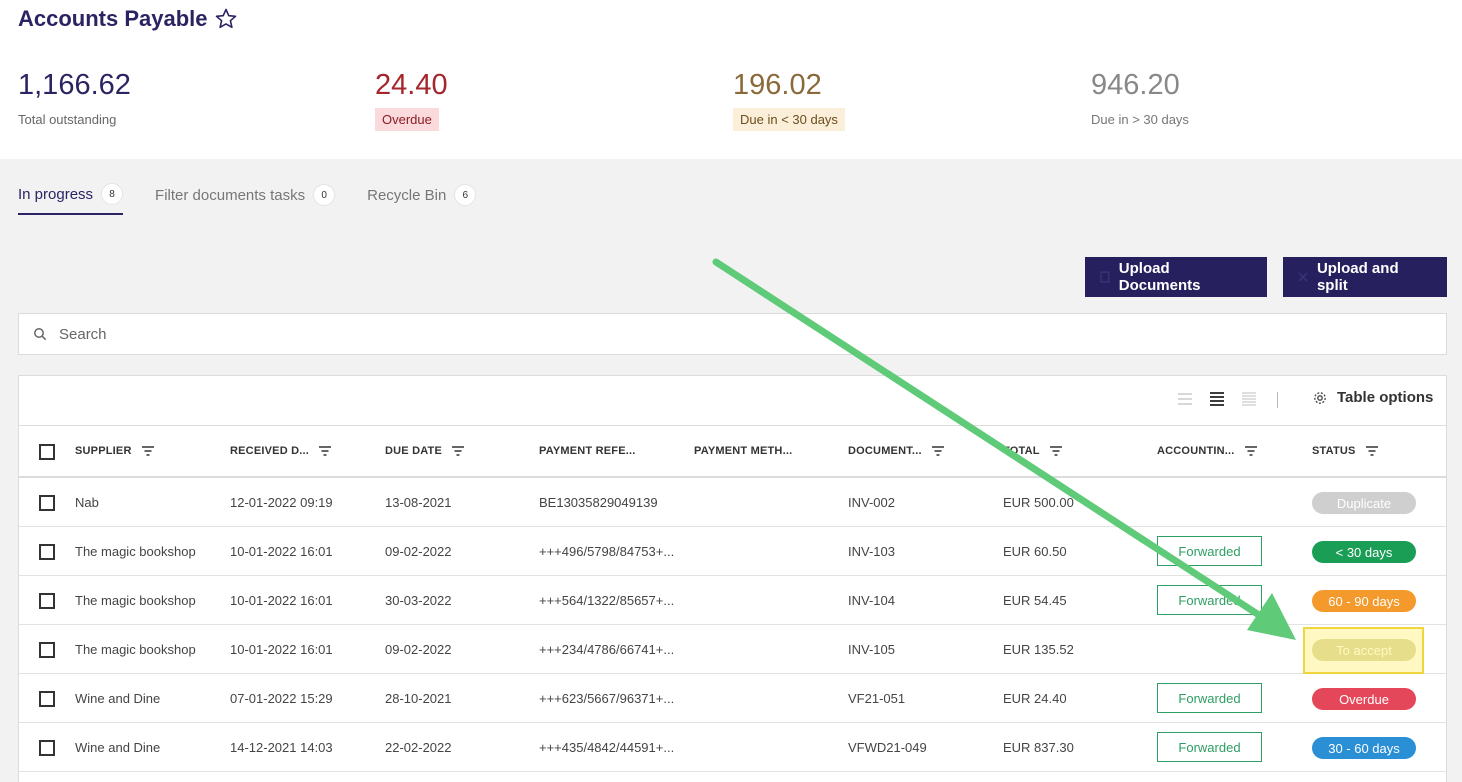 The image size is (1462, 782). I want to click on total-cell: EUR 837.30, so click(1038, 747).